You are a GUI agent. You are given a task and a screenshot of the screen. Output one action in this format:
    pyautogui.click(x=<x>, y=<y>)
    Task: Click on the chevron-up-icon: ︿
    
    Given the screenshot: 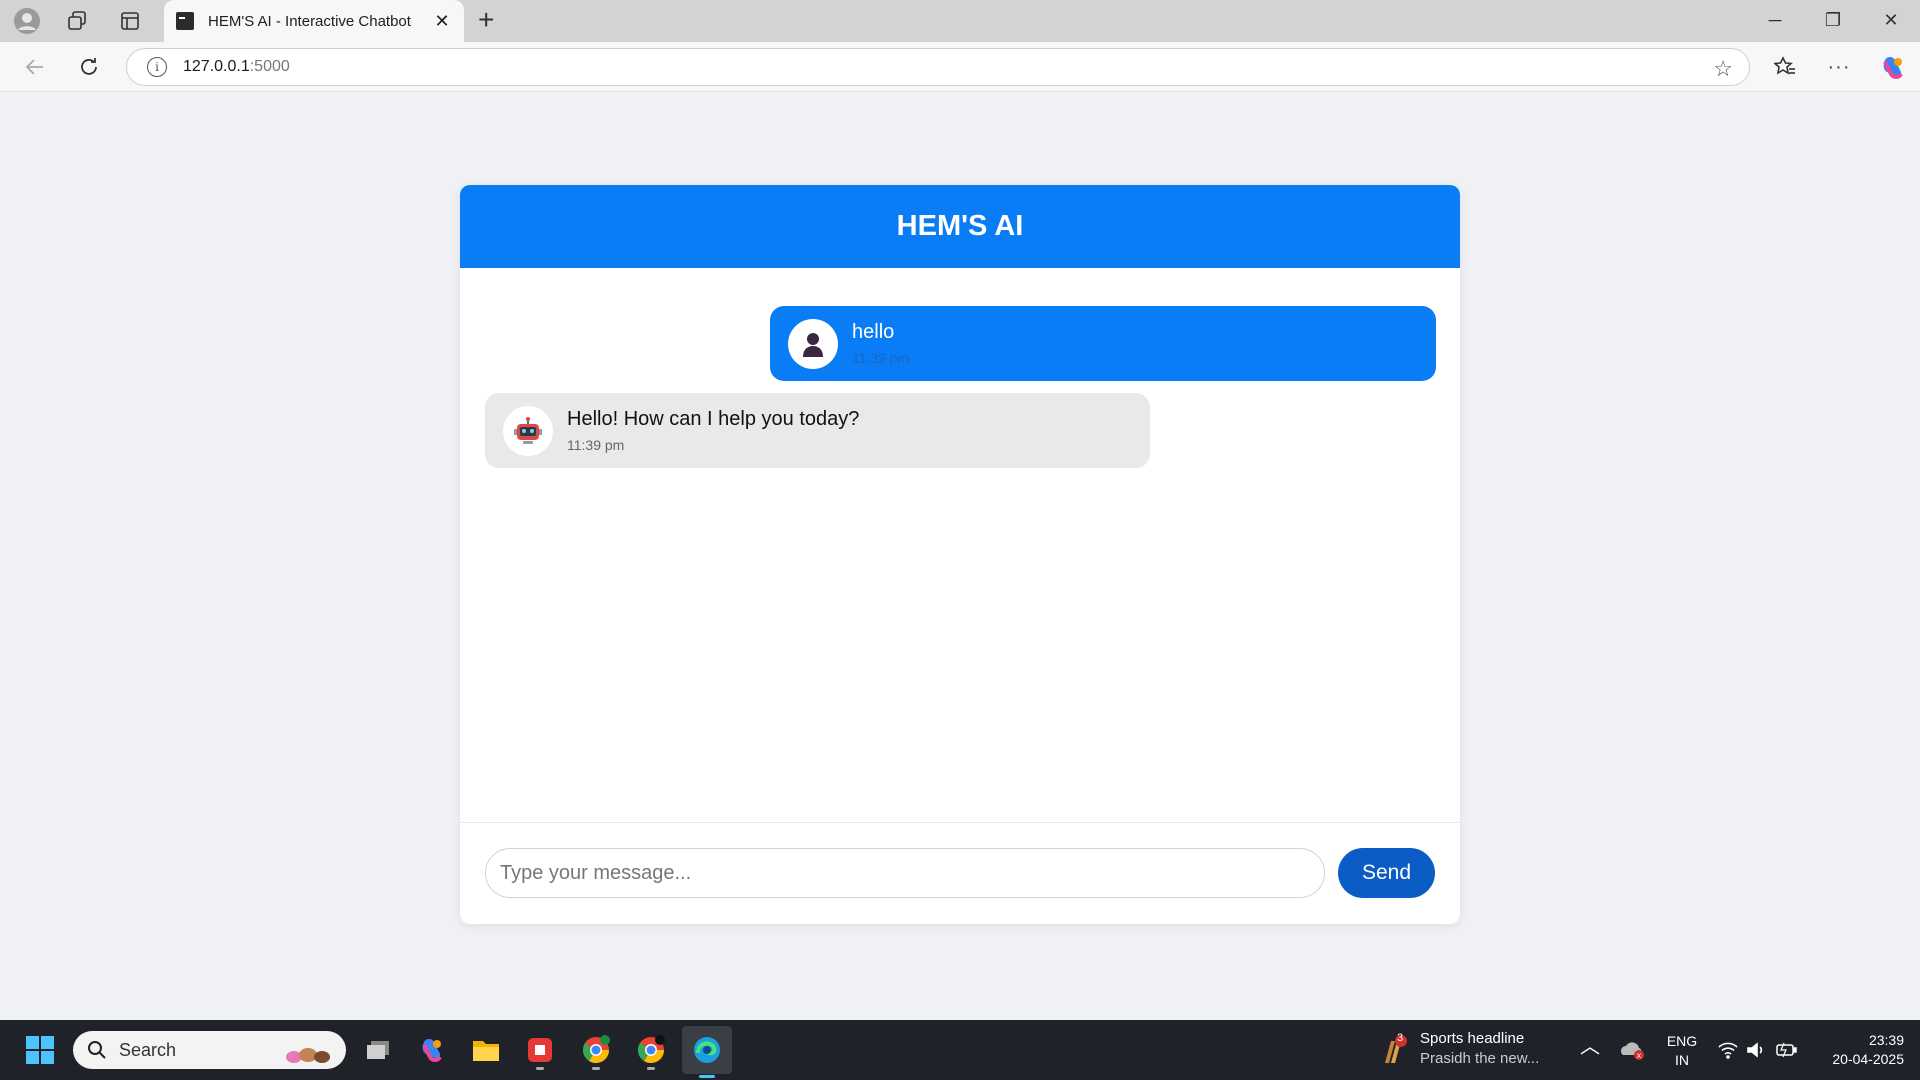 What is the action you would take?
    pyautogui.click(x=1590, y=1047)
    